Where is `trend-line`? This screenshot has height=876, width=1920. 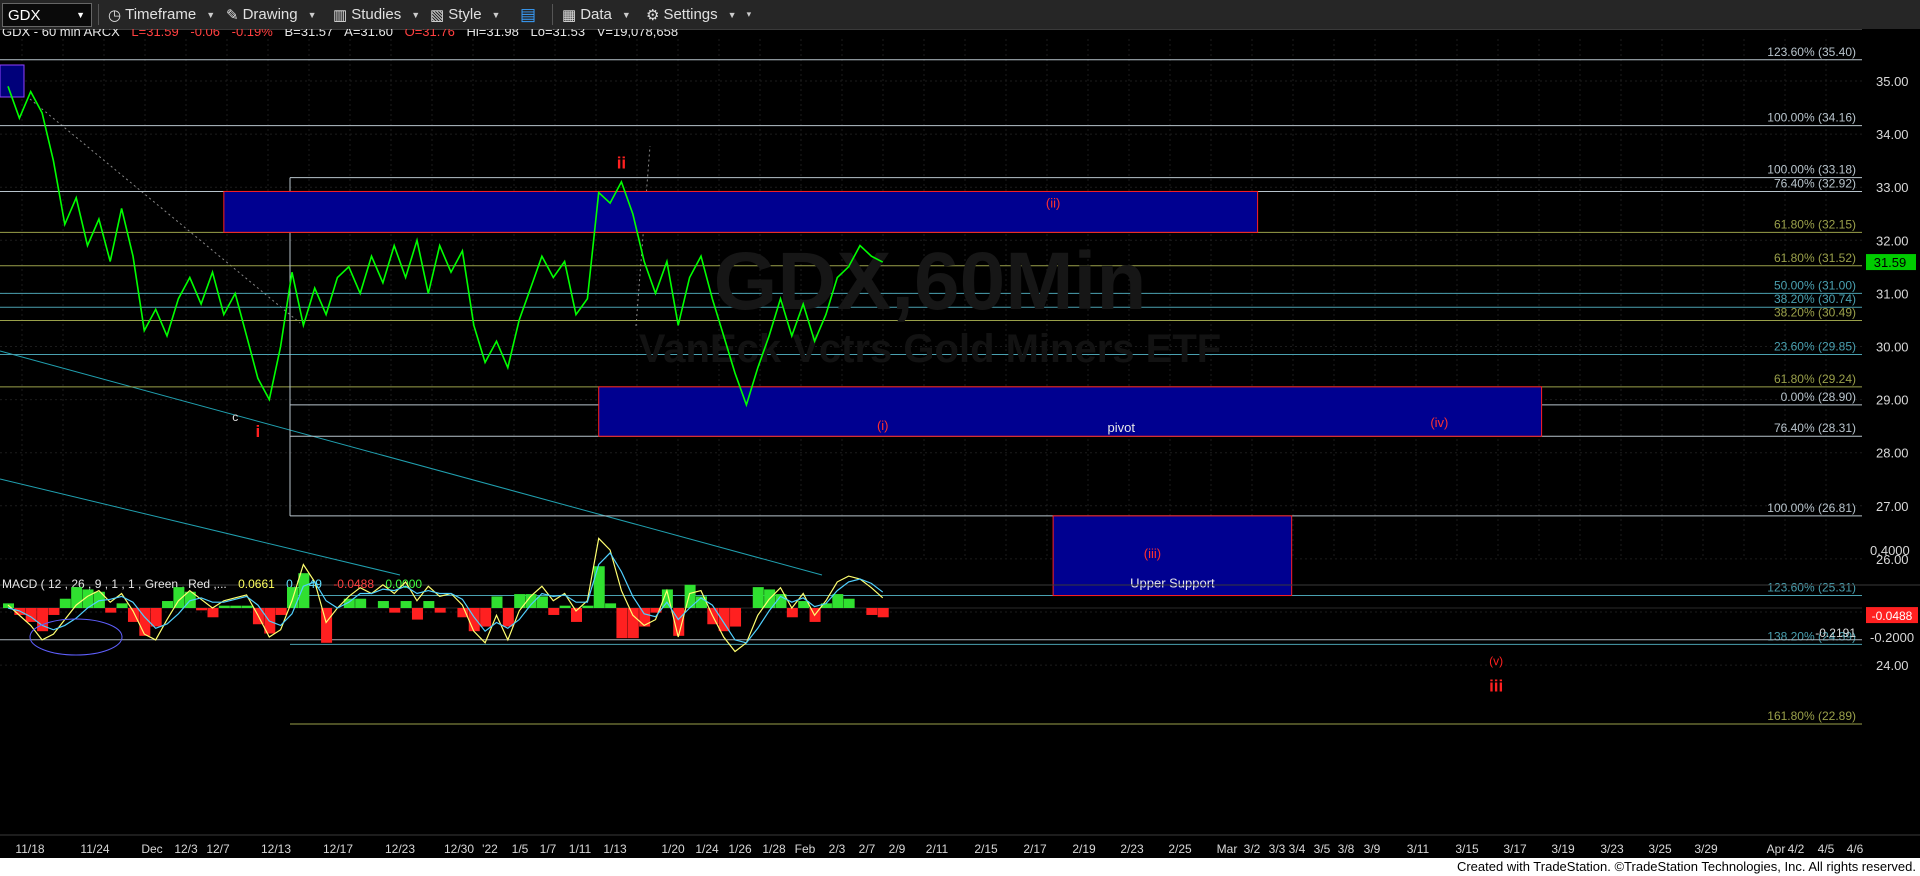 trend-line is located at coordinates (200, 527).